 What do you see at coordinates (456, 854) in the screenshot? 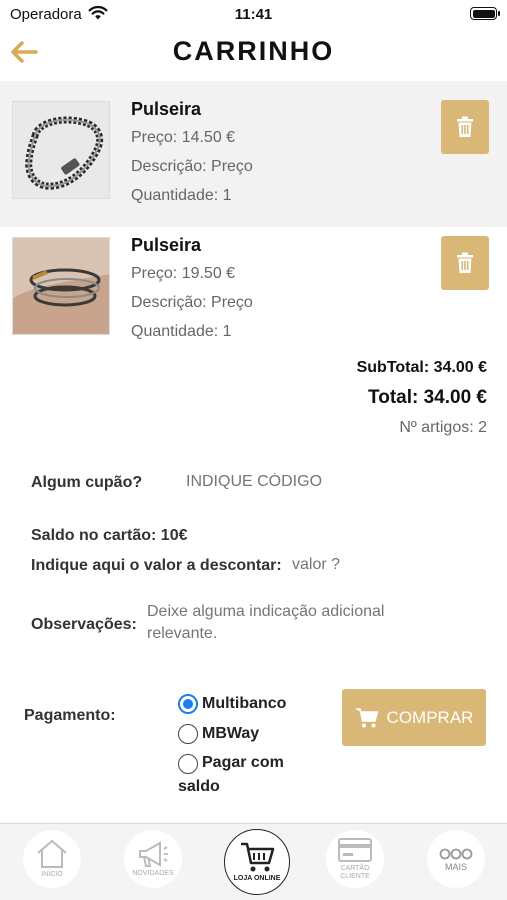
I see `more-icon` at bounding box center [456, 854].